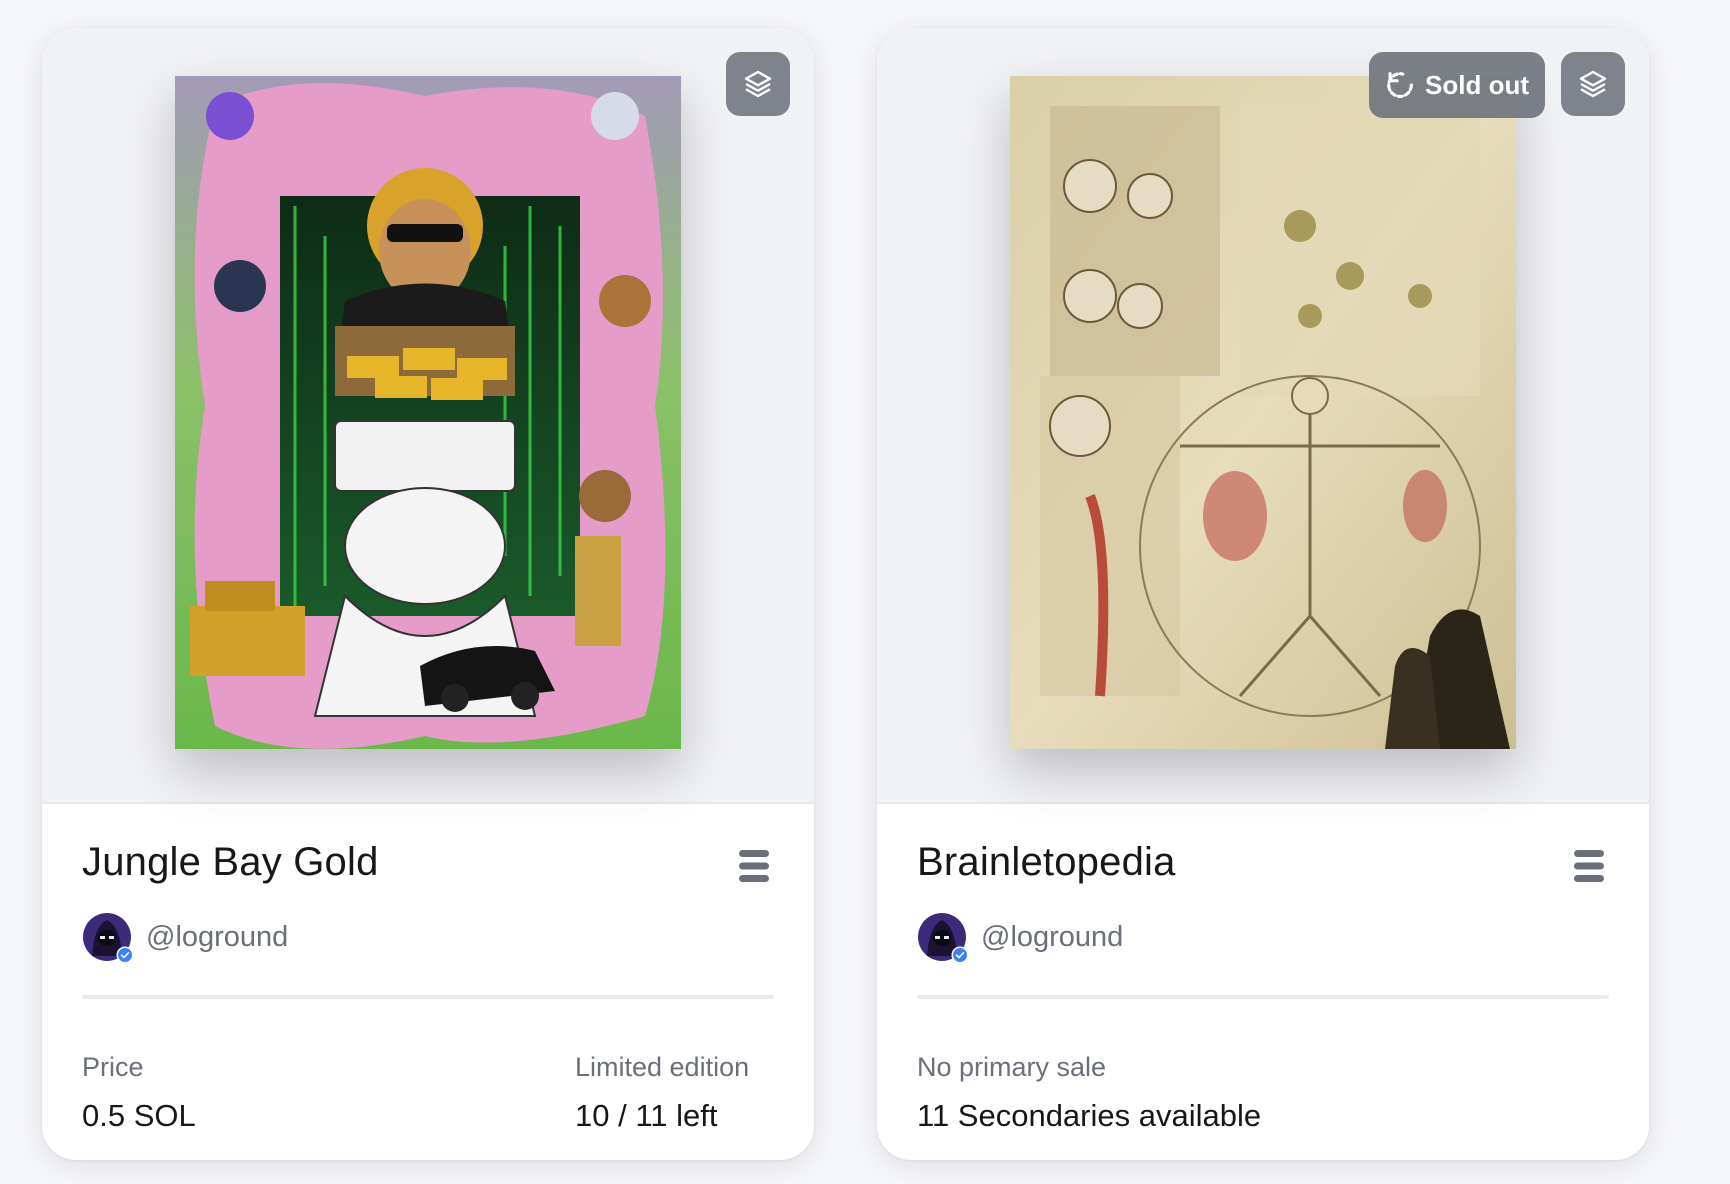 The width and height of the screenshot is (1730, 1184). I want to click on secondaries-value: 11 Secondaries available, so click(1089, 1115).